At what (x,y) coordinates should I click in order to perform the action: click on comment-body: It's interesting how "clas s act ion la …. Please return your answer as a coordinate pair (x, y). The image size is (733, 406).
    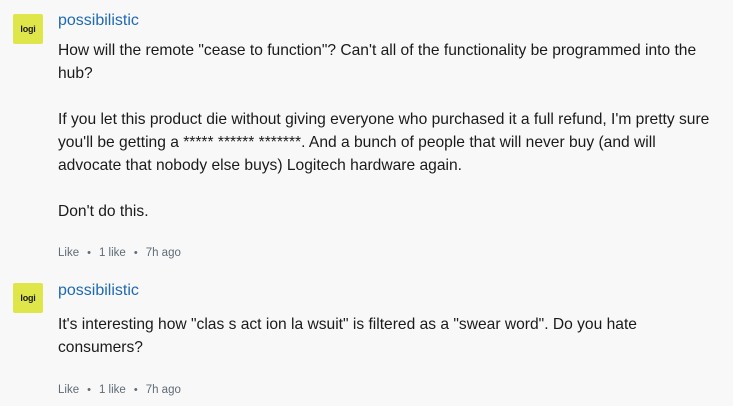
    Looking at the image, I should click on (390, 336).